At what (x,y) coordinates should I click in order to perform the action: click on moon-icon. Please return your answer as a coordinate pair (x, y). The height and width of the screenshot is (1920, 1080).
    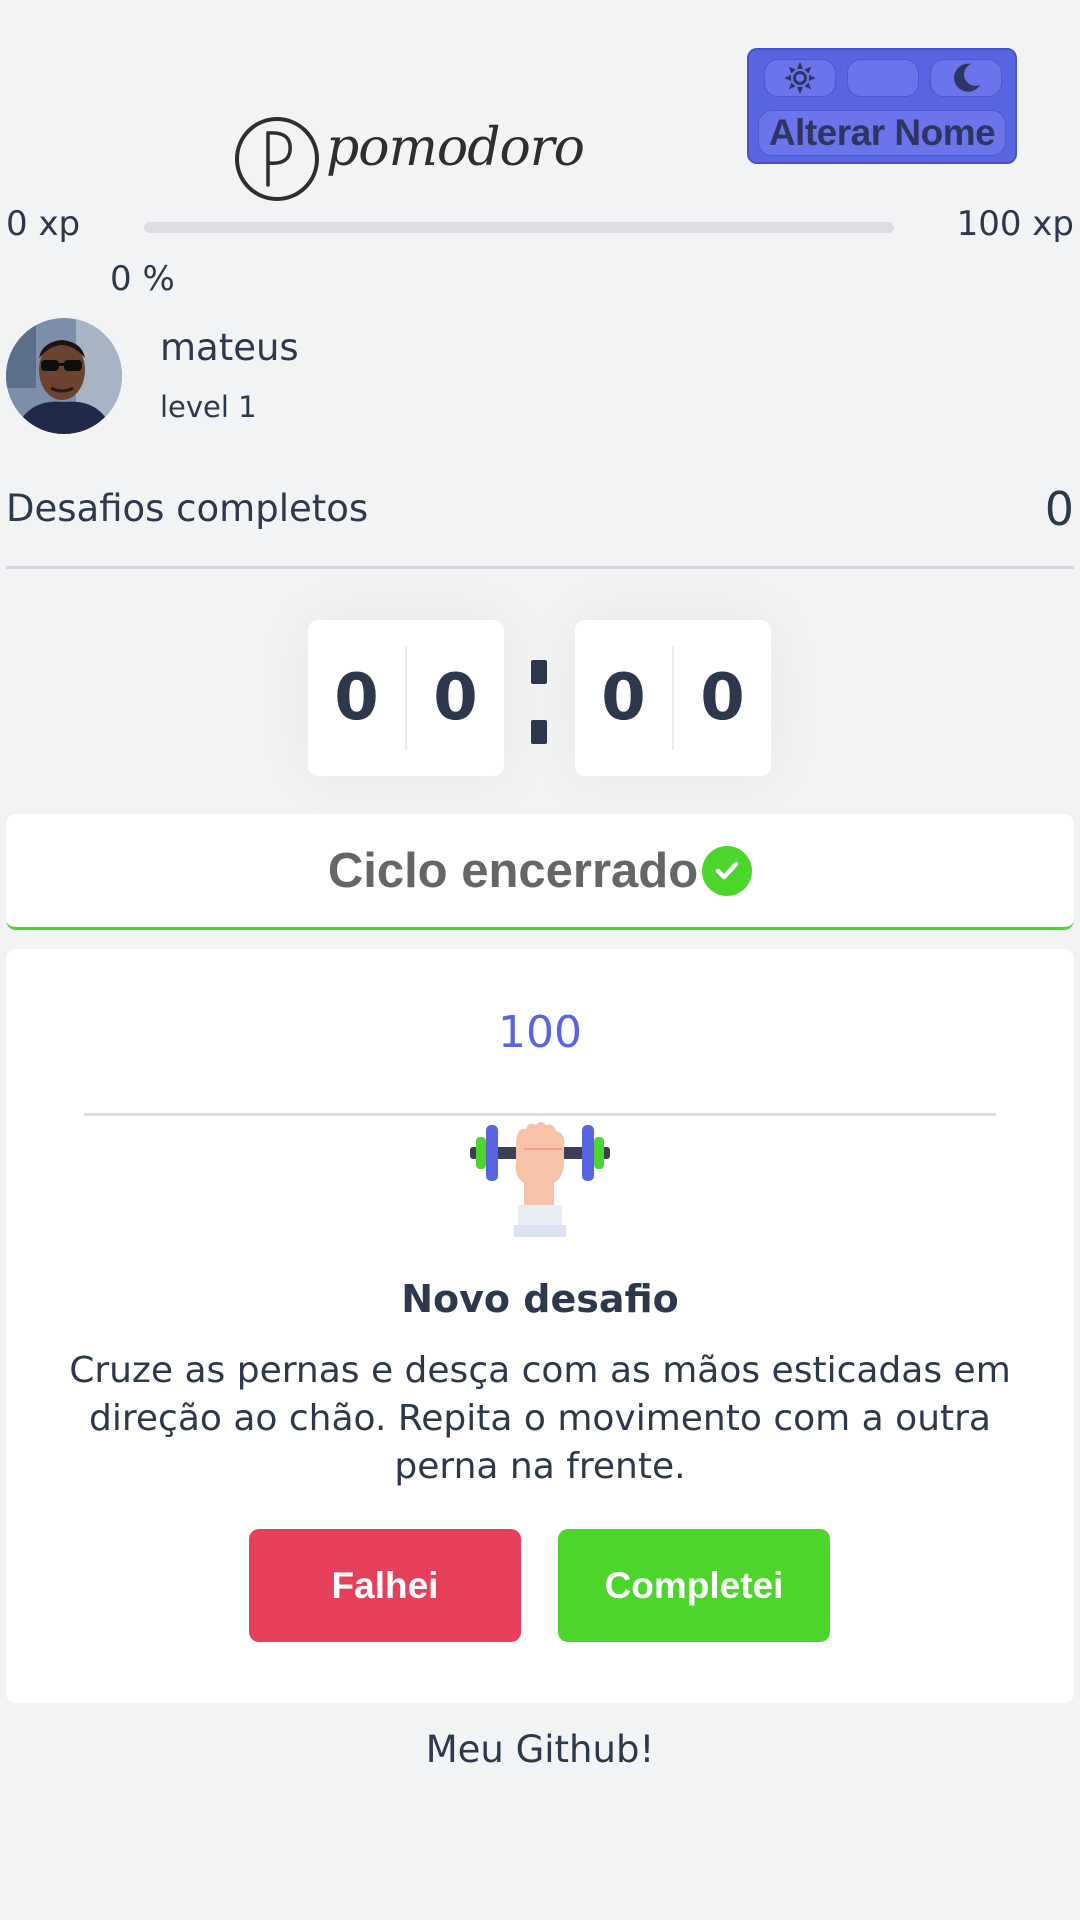
    Looking at the image, I should click on (967, 77).